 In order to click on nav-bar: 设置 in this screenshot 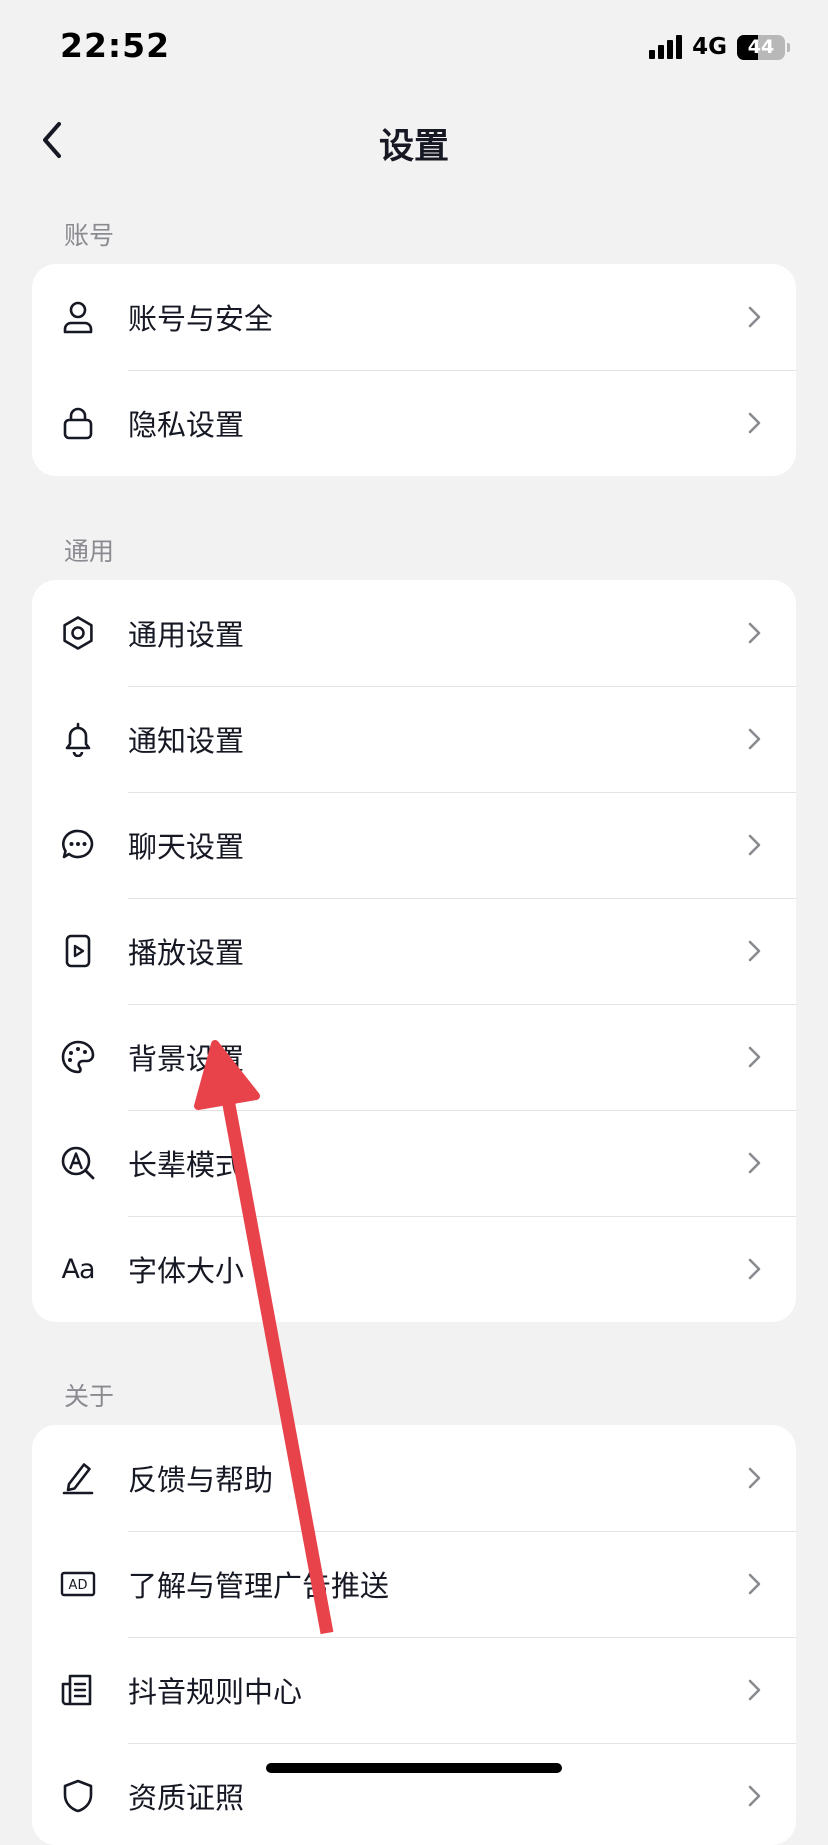, I will do `click(414, 140)`.